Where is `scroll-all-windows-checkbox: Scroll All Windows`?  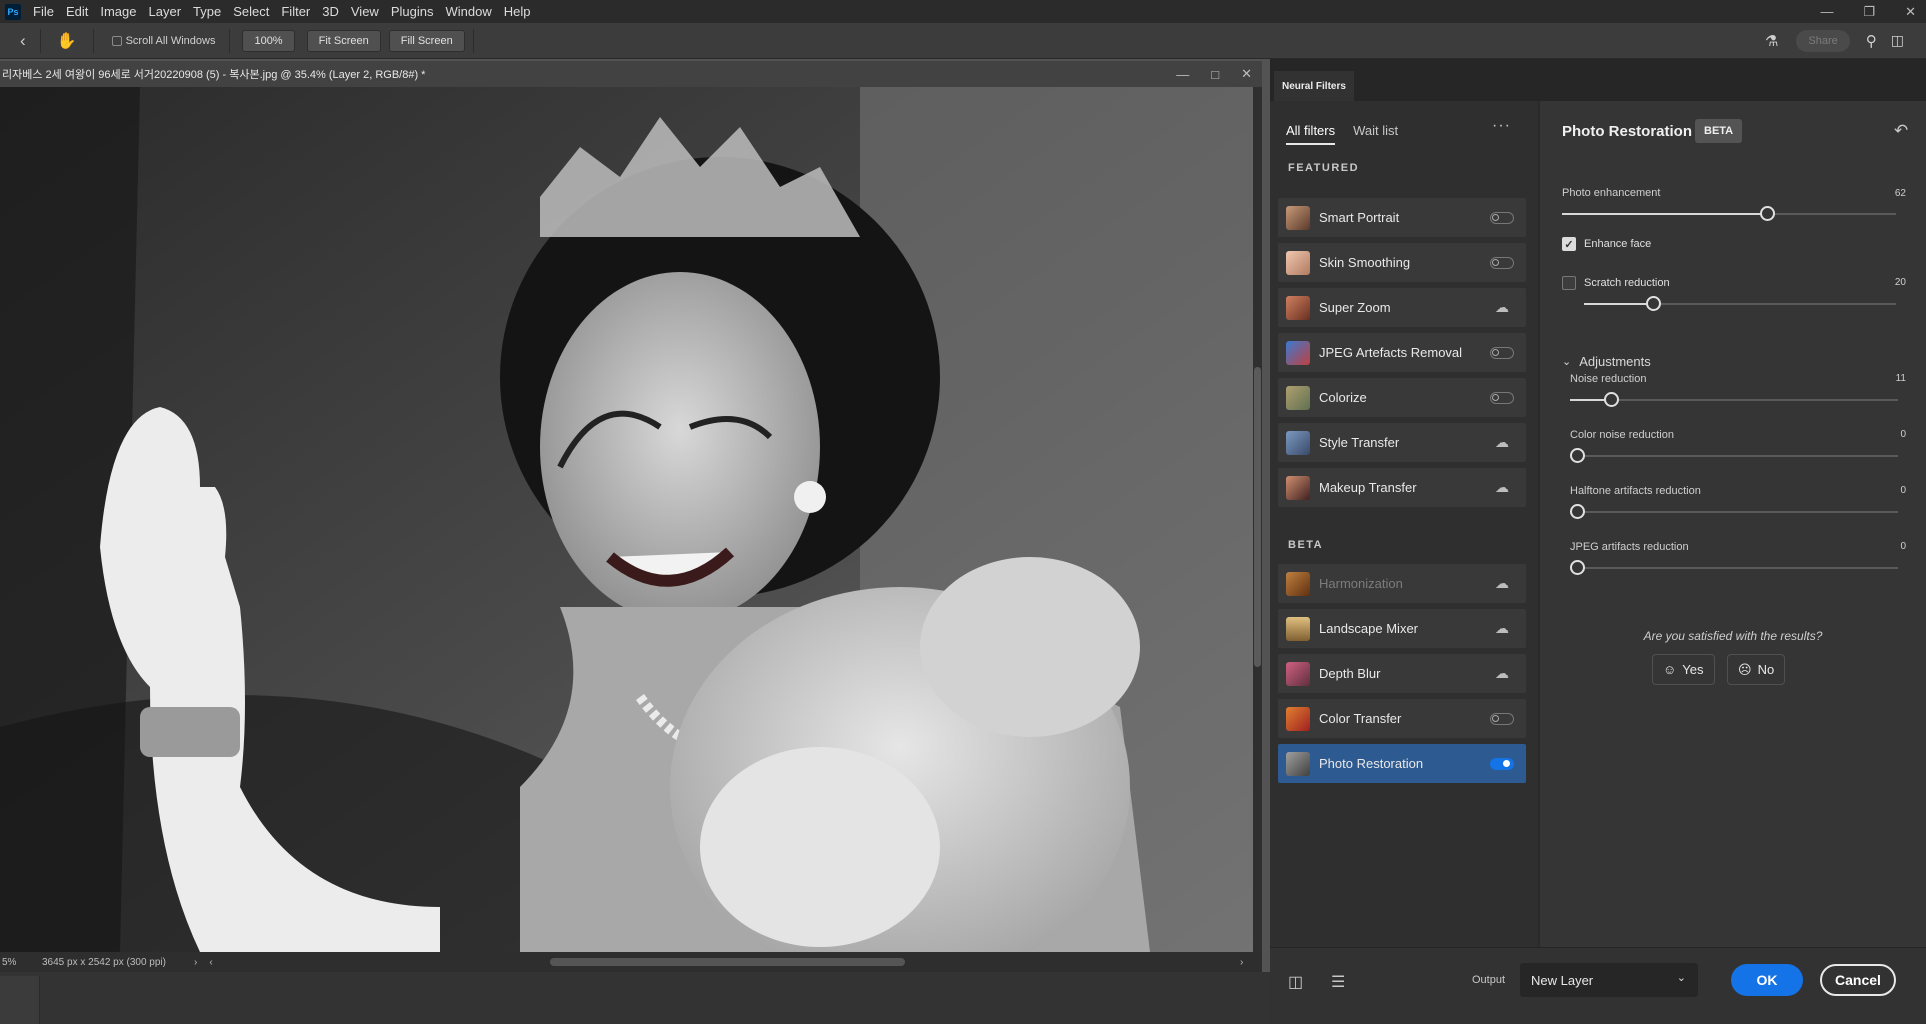
scroll-all-windows-checkbox: Scroll All Windows is located at coordinates (163, 41).